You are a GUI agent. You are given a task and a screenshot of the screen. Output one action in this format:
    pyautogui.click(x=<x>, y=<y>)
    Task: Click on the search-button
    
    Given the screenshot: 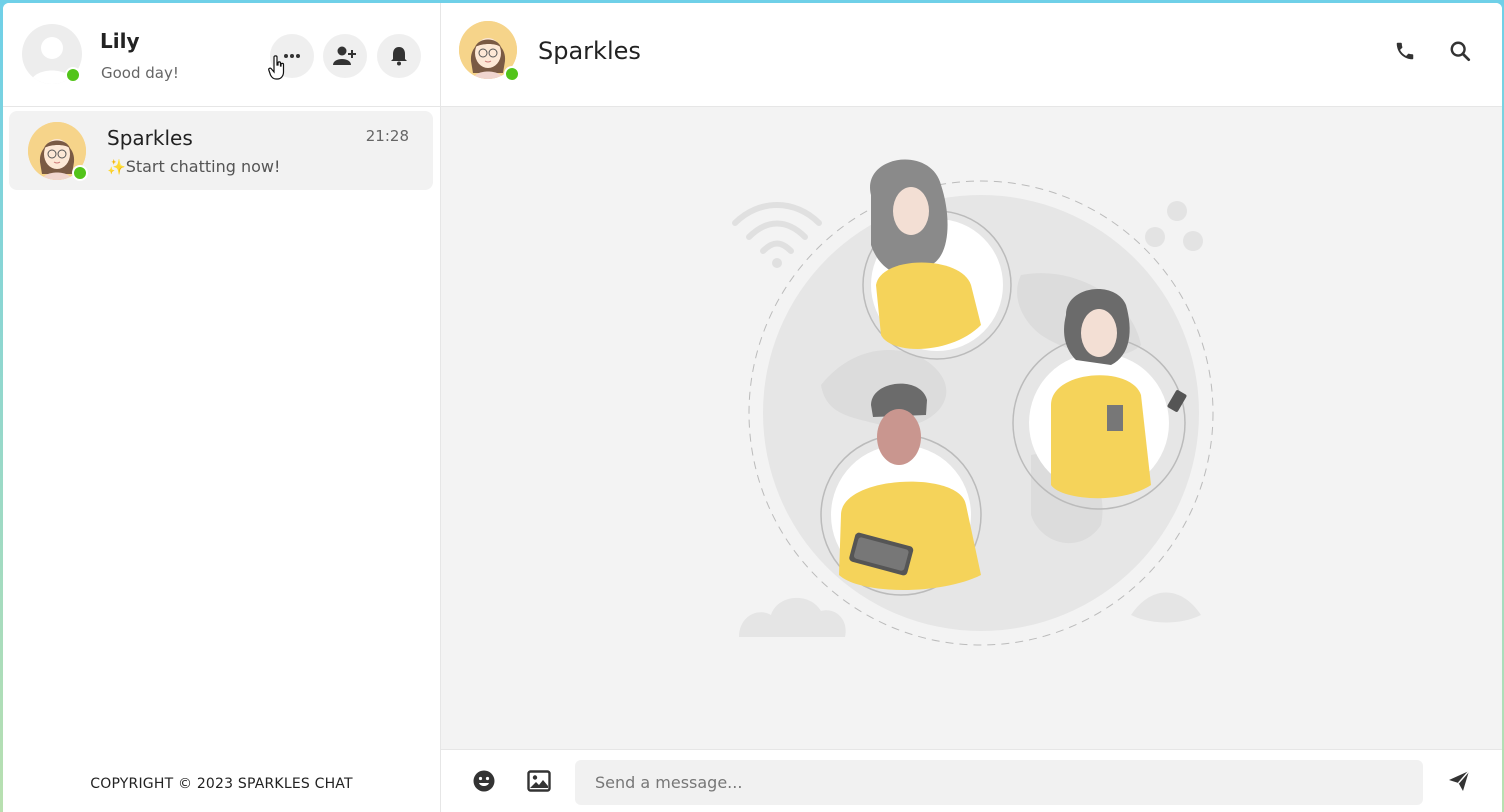 What is the action you would take?
    pyautogui.click(x=1460, y=51)
    